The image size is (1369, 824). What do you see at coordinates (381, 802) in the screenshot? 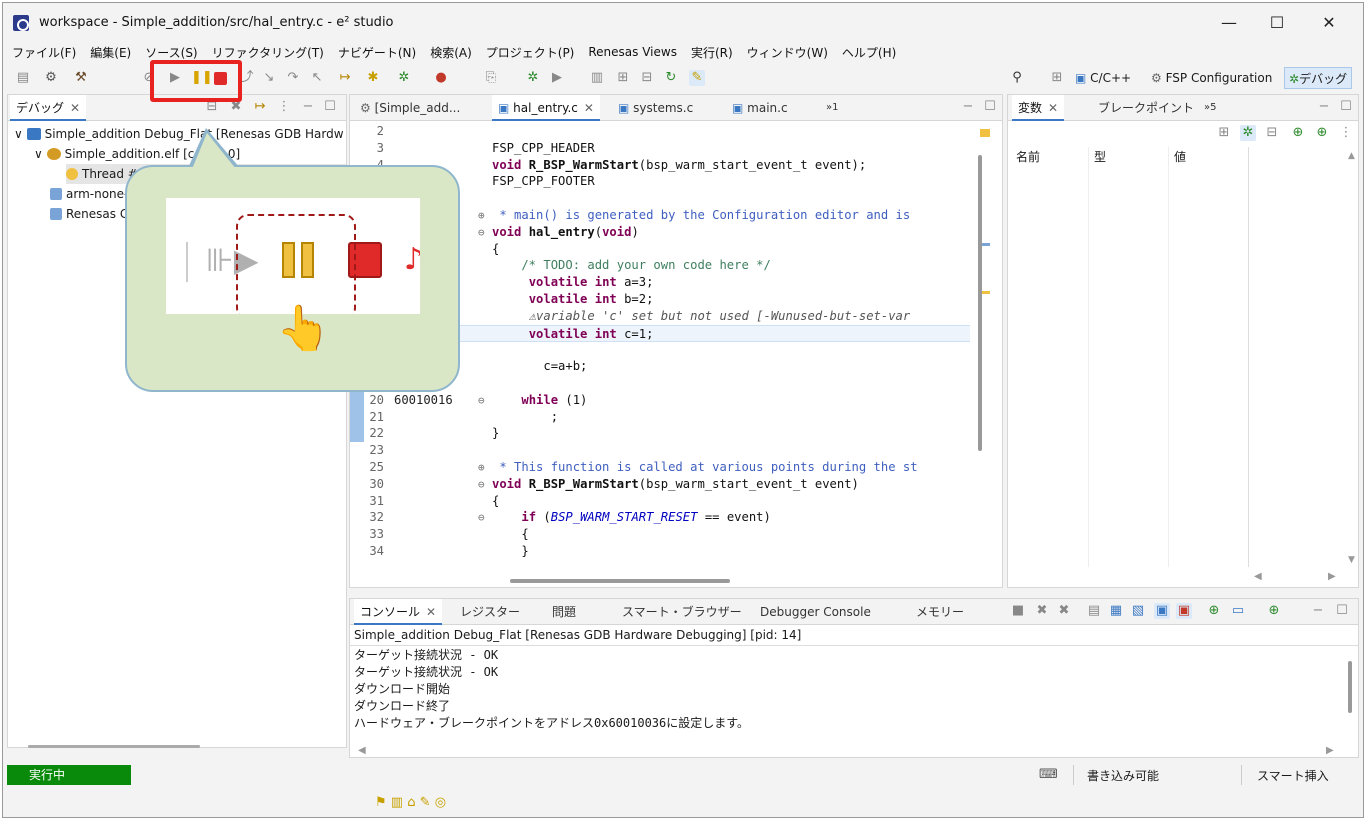
I see `tray-smart-icon: ⚑` at bounding box center [381, 802].